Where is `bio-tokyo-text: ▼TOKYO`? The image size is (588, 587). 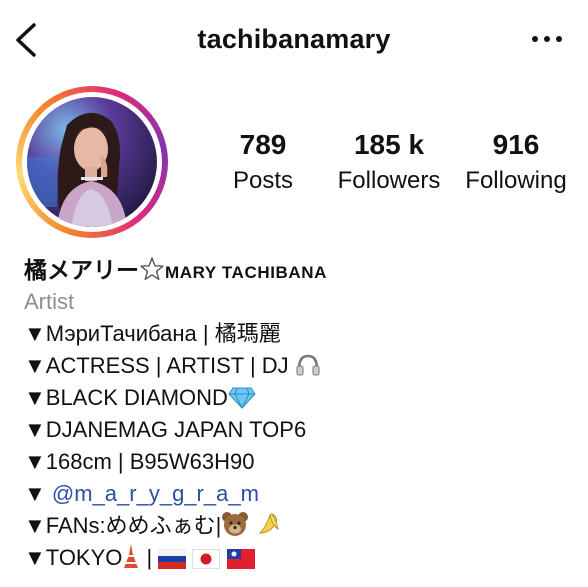 bio-tokyo-text: ▼TOKYO is located at coordinates (73, 557).